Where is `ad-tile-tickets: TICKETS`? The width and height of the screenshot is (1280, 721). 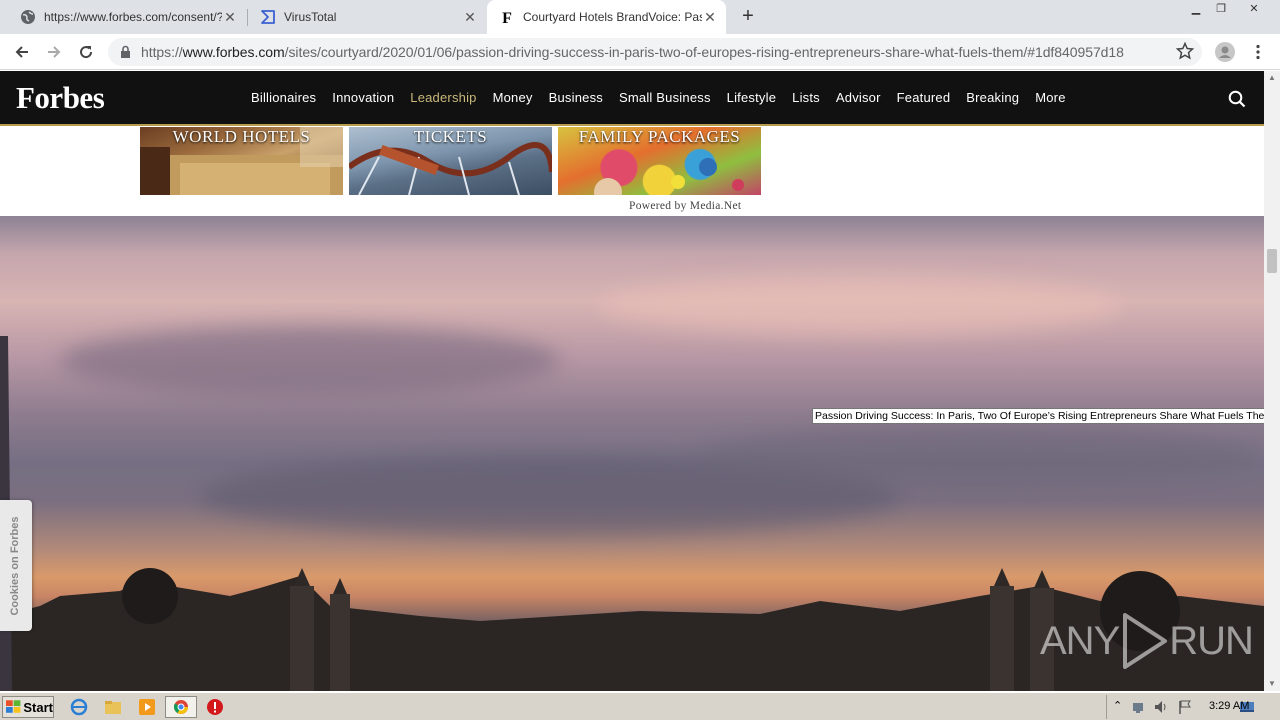 ad-tile-tickets: TICKETS is located at coordinates (450, 161).